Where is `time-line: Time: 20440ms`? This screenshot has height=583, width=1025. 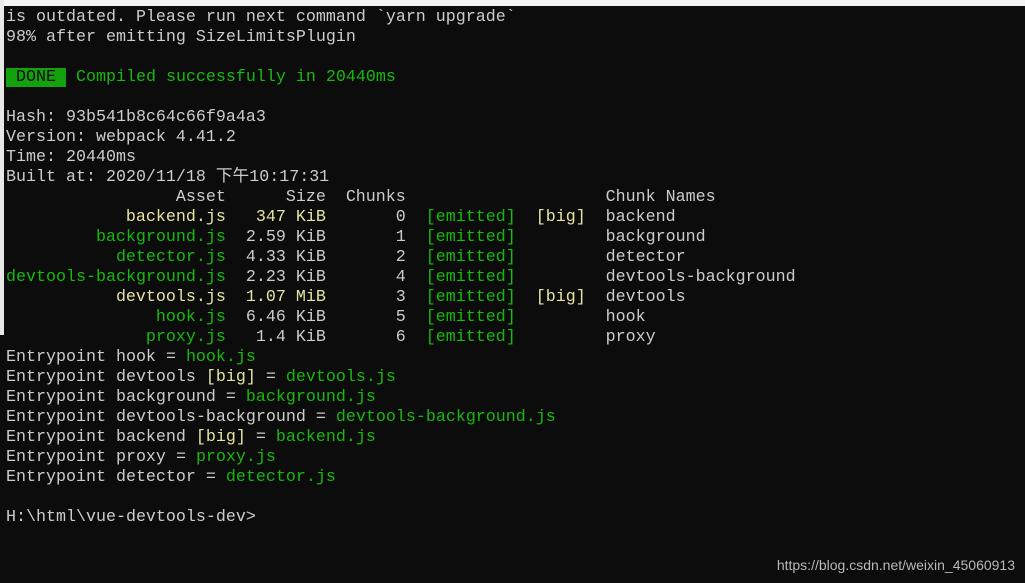 time-line: Time: 20440ms is located at coordinates (71, 157).